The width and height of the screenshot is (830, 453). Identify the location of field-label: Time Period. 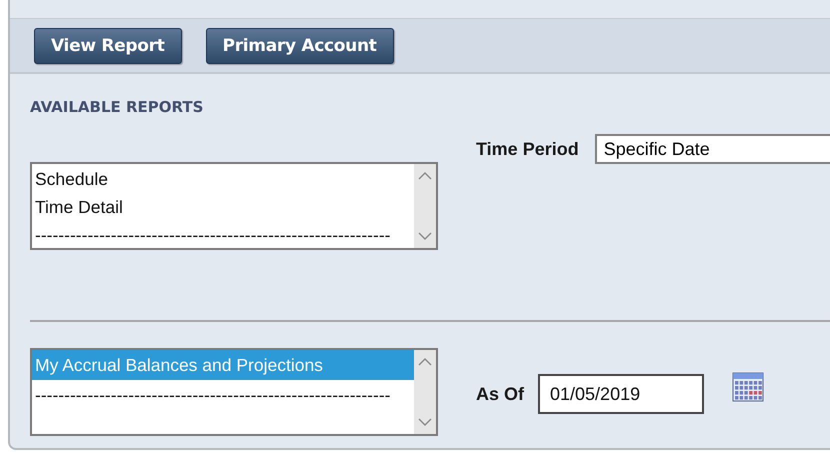
(527, 149).